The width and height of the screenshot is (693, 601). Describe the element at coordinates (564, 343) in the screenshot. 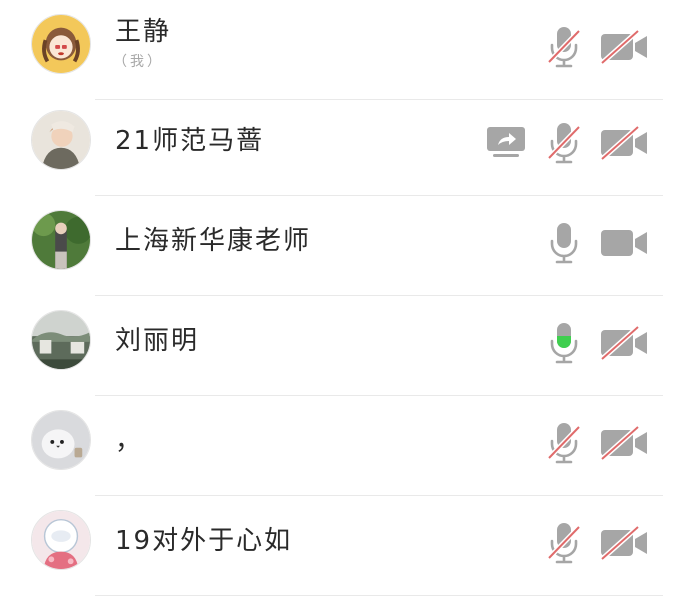

I see `microphone-speaking-icon` at that location.